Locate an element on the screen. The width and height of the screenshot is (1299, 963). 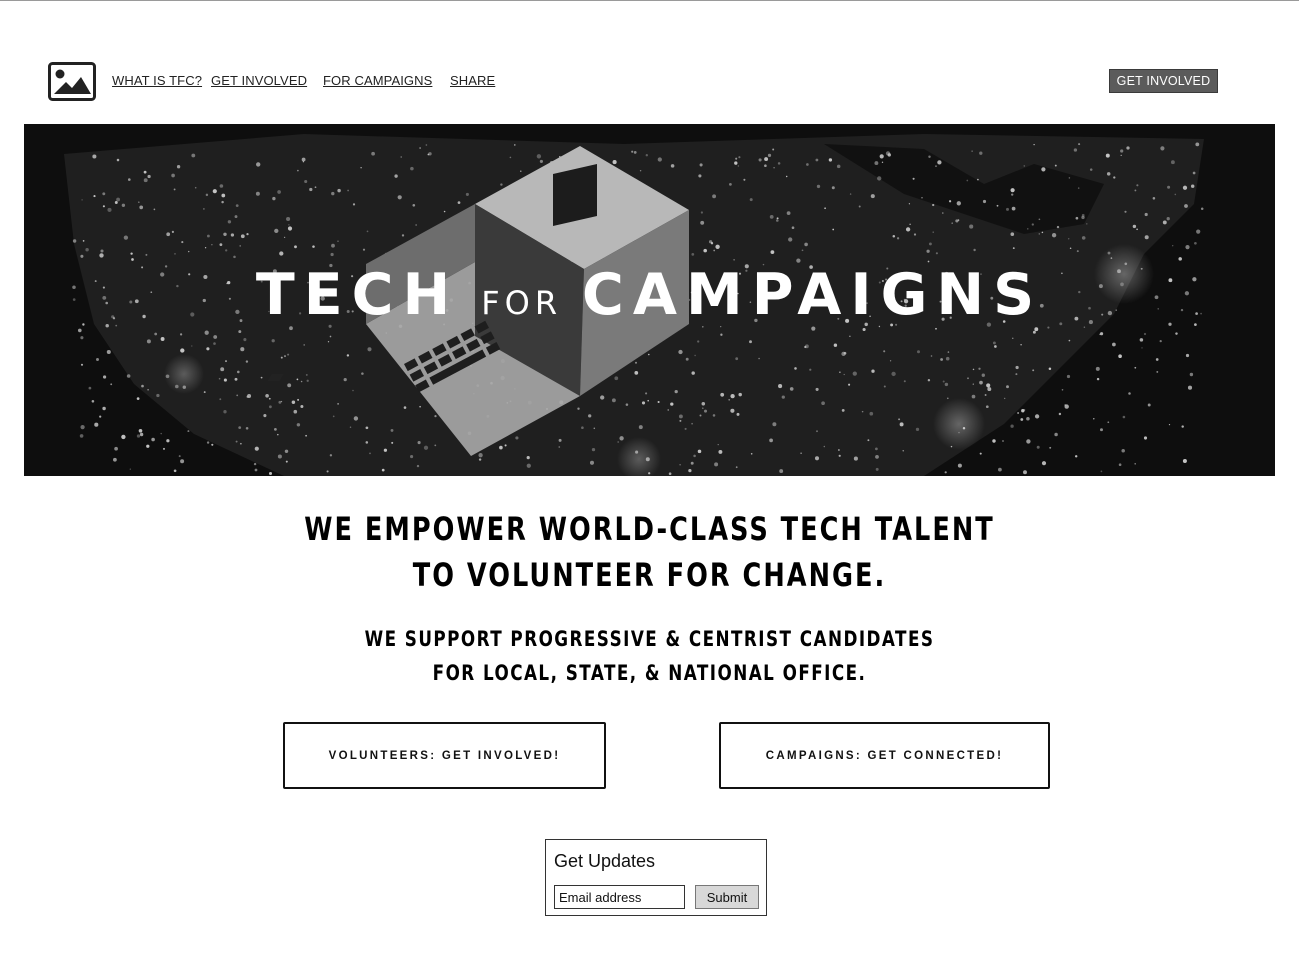
hero-title: TECH FOR CAMPAIGNS is located at coordinates (649, 295).